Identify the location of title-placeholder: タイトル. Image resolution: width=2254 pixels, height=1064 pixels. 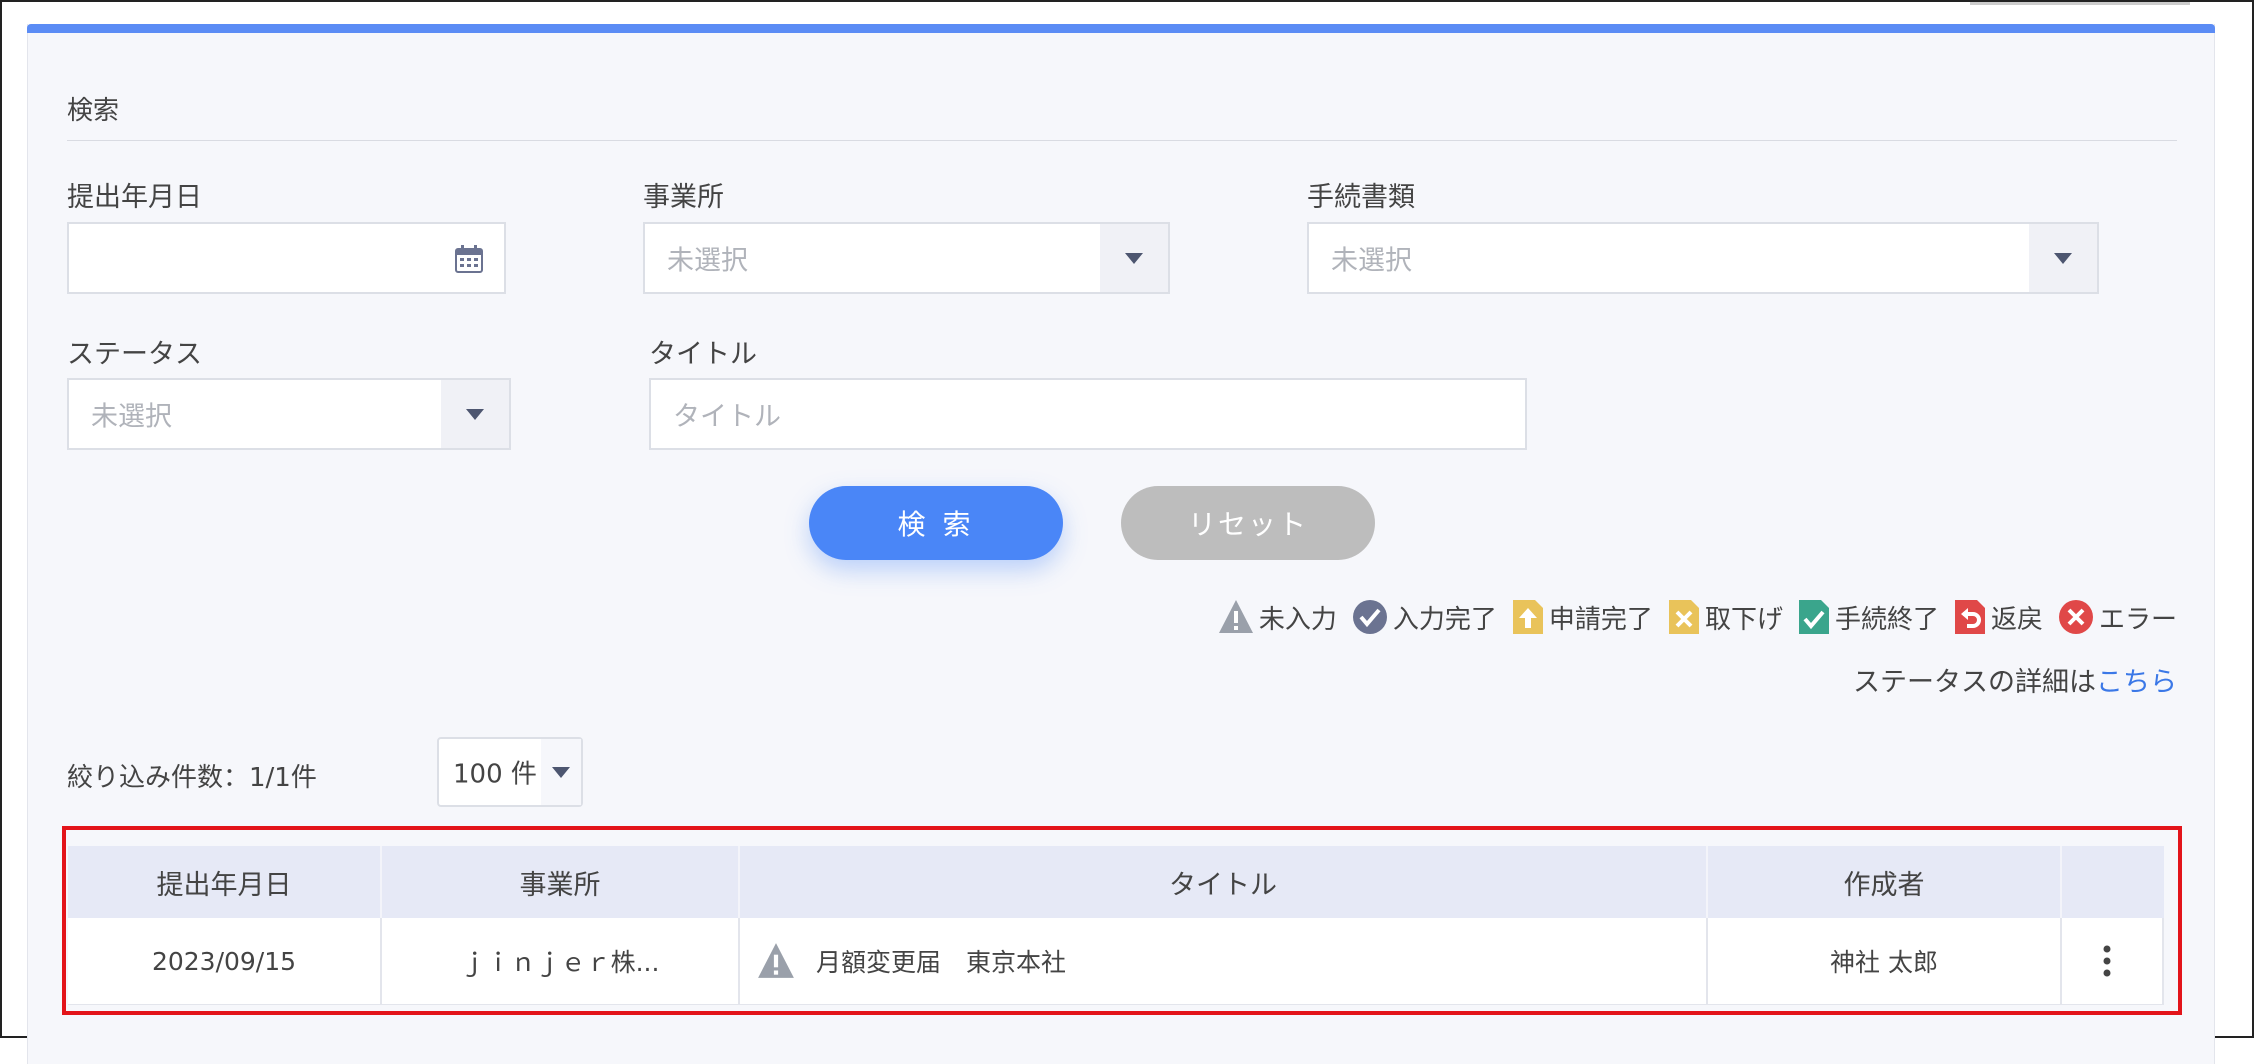
(727, 417).